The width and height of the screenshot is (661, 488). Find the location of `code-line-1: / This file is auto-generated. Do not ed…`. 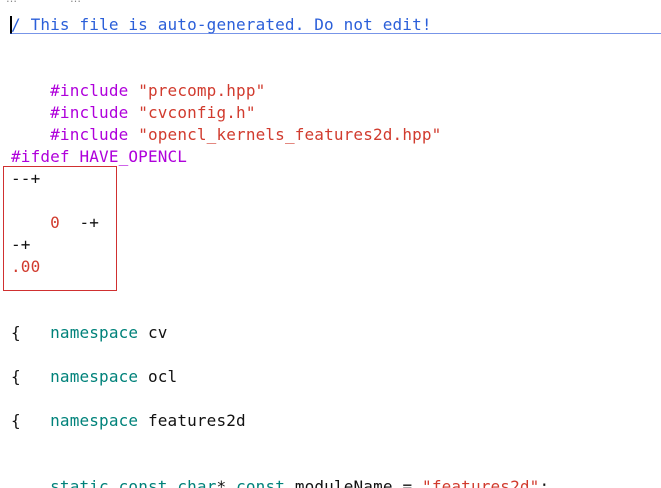

code-line-1: / This file is auto-generated. Do not ed… is located at coordinates (221, 25).